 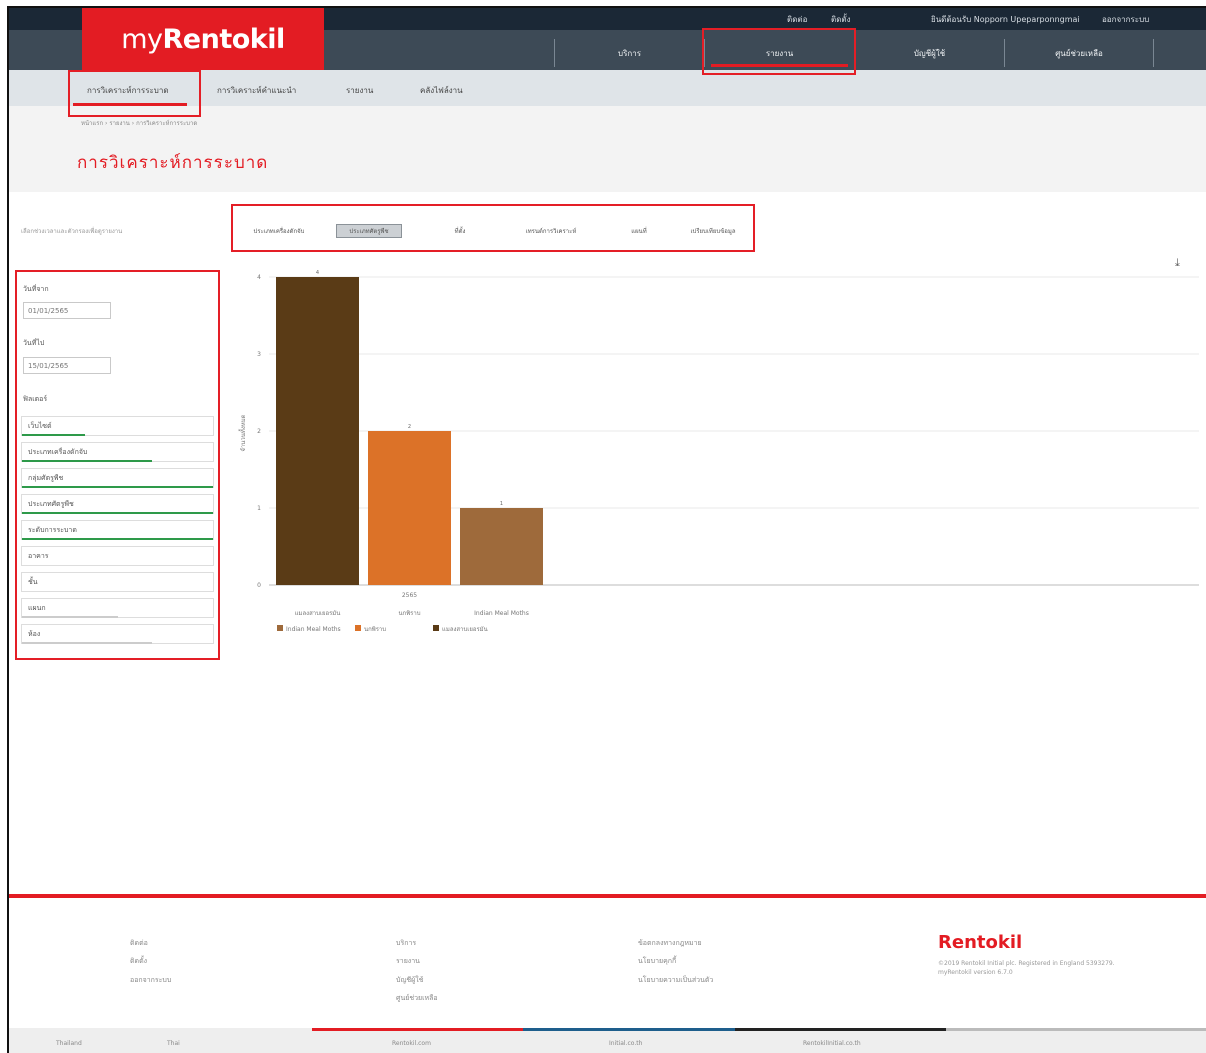 What do you see at coordinates (128, 90) in the screenshot?
I see `subnav-item-outbreak-analysis: การวิเคราะห์การระบาด` at bounding box center [128, 90].